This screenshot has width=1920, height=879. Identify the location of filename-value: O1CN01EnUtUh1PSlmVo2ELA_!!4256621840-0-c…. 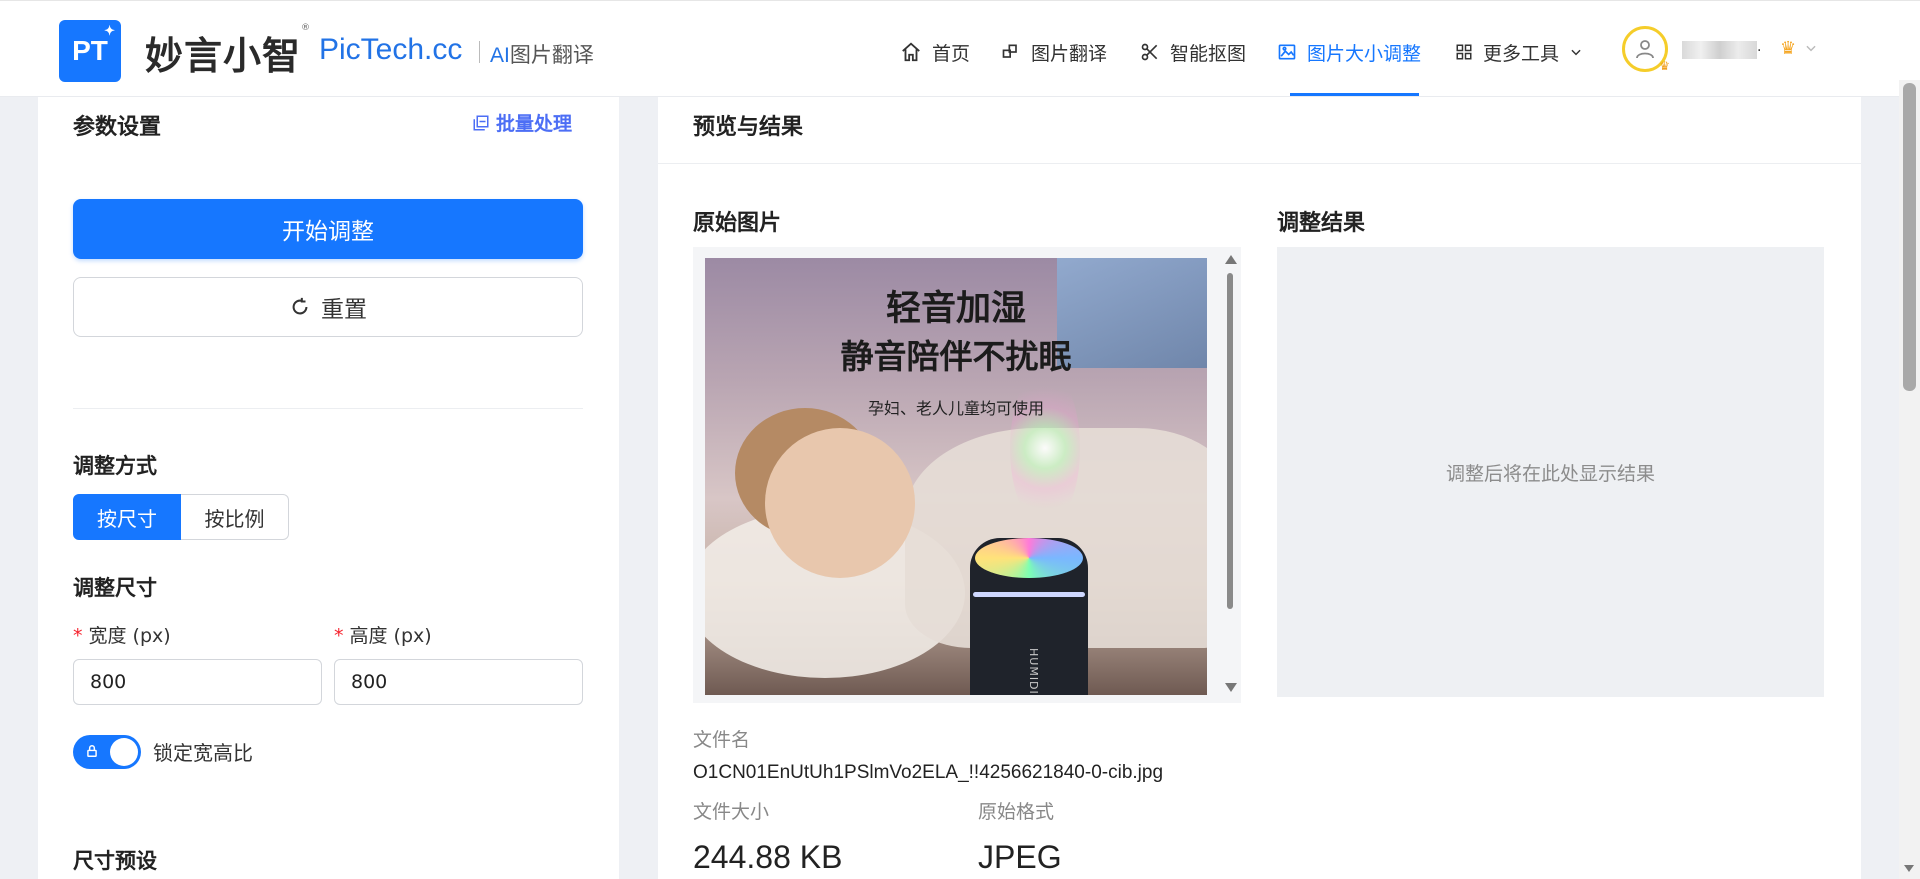
(928, 772).